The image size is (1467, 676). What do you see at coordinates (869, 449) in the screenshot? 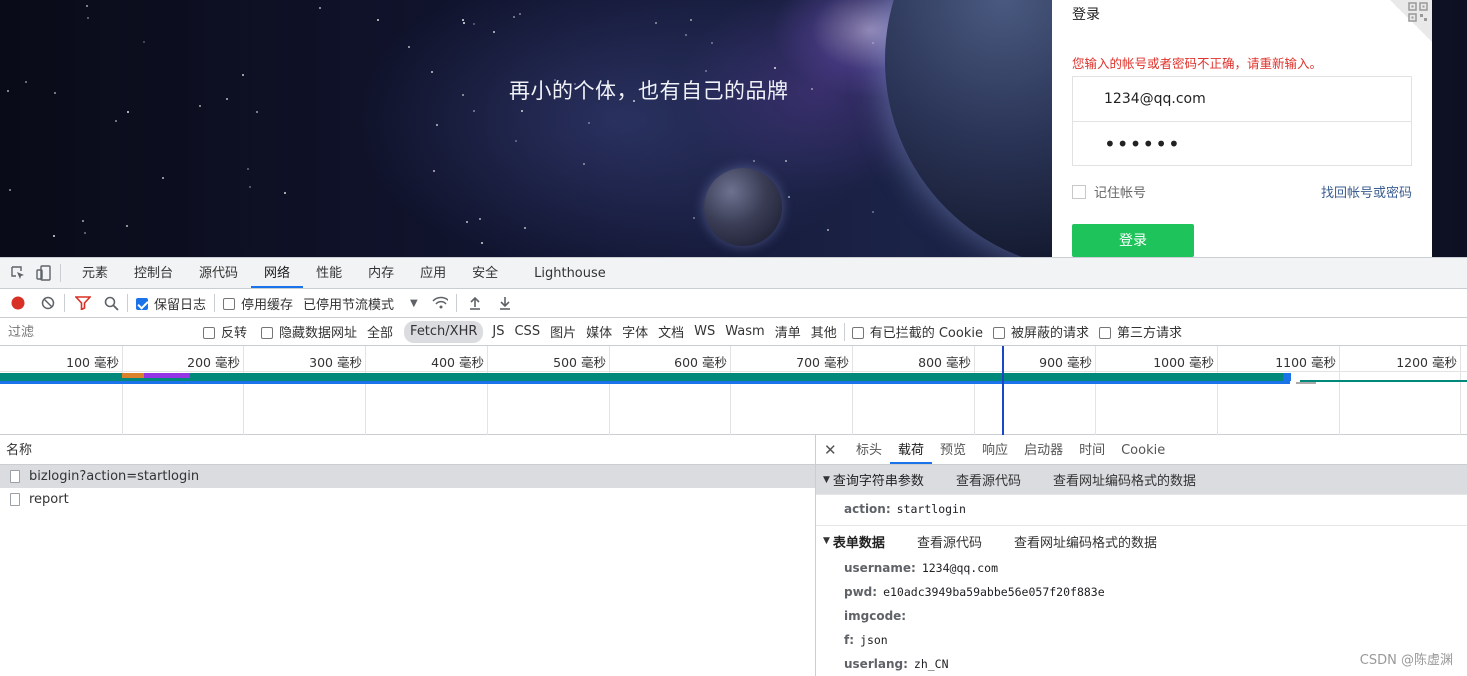
I see `detail-tab: 标头` at bounding box center [869, 449].